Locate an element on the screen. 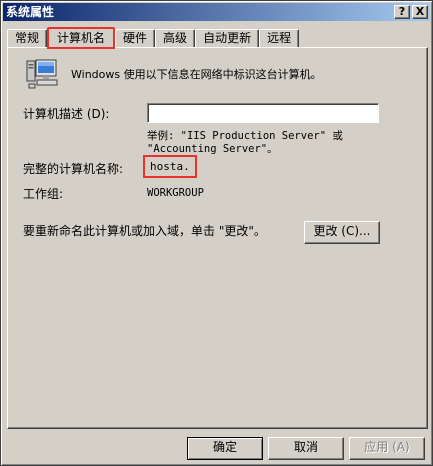  window-title: 系统属性 is located at coordinates (30, 12).